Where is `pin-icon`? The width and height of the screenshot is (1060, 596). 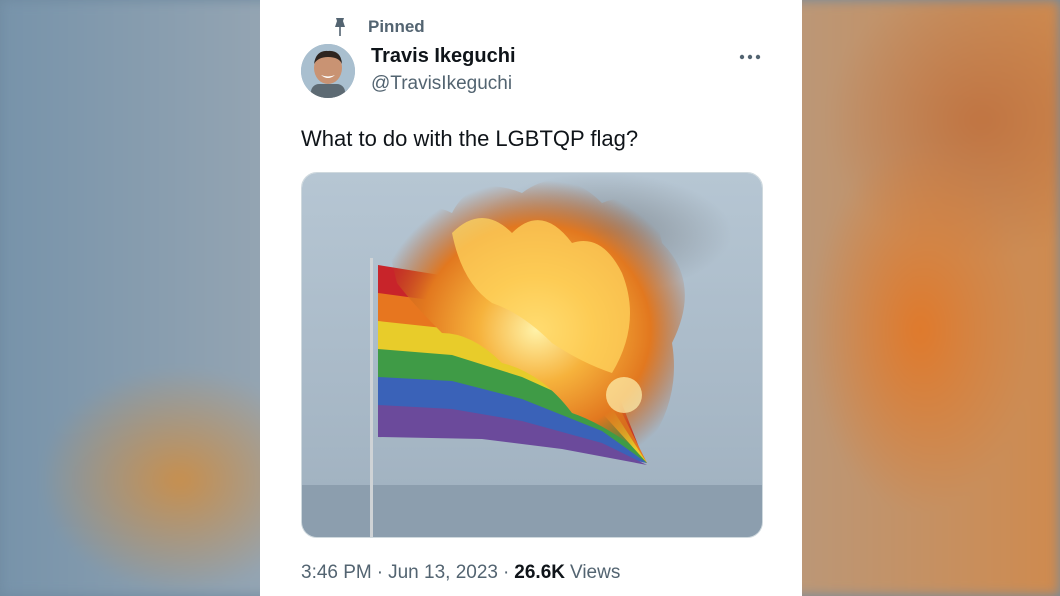
pin-icon is located at coordinates (340, 27).